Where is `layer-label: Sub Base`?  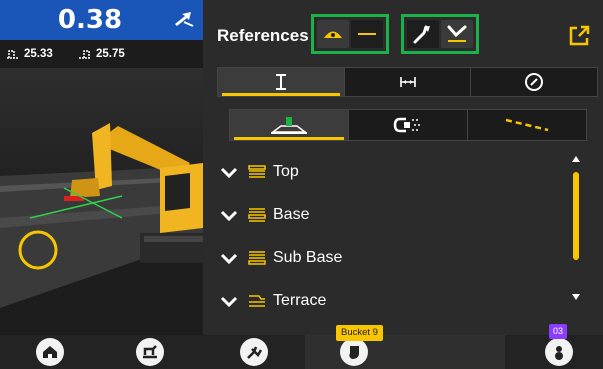 layer-label: Sub Base is located at coordinates (308, 257).